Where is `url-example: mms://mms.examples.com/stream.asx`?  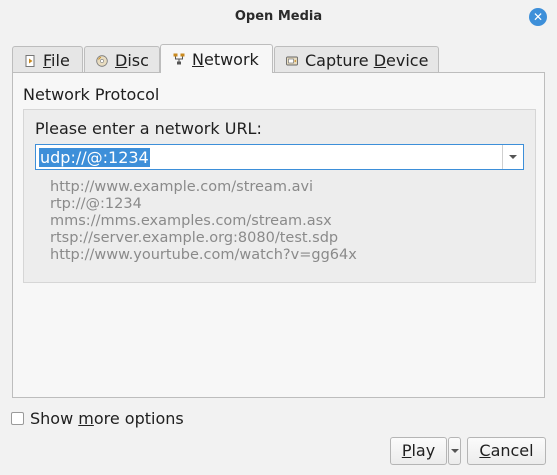 url-example: mms://mms.examples.com/stream.asx is located at coordinates (191, 221).